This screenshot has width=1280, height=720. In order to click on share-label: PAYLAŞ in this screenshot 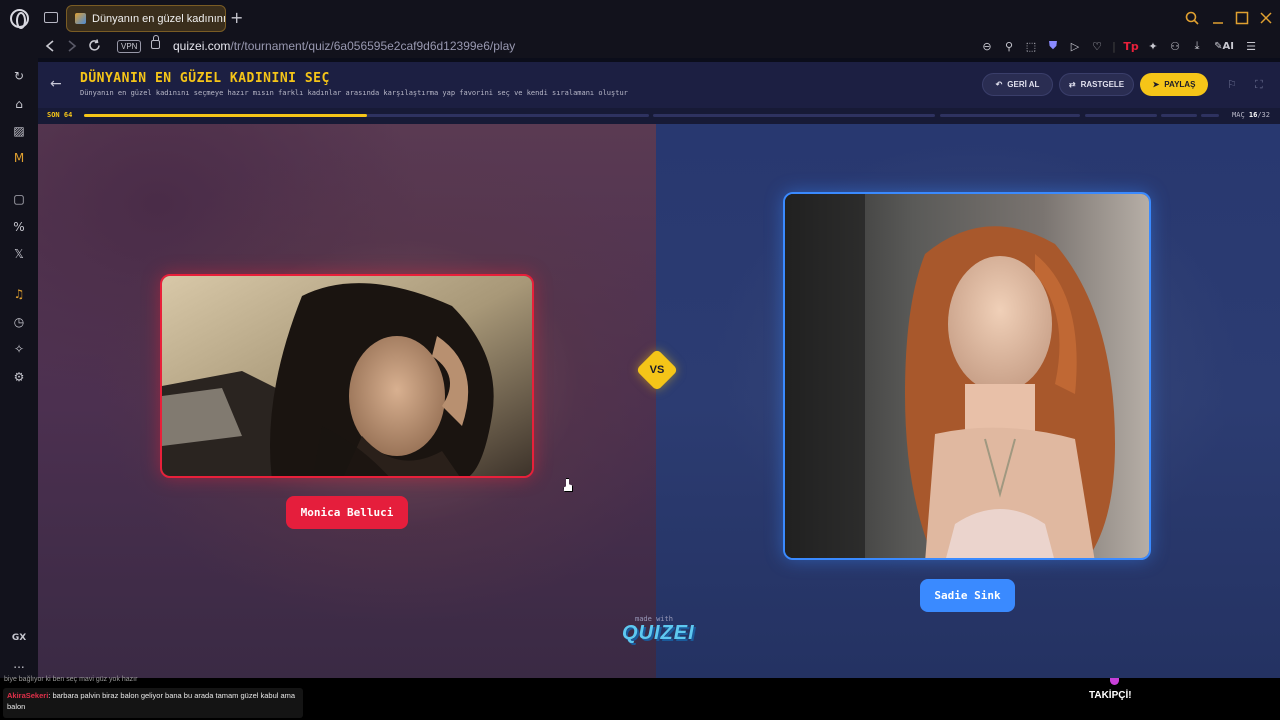, I will do `click(1180, 84)`.